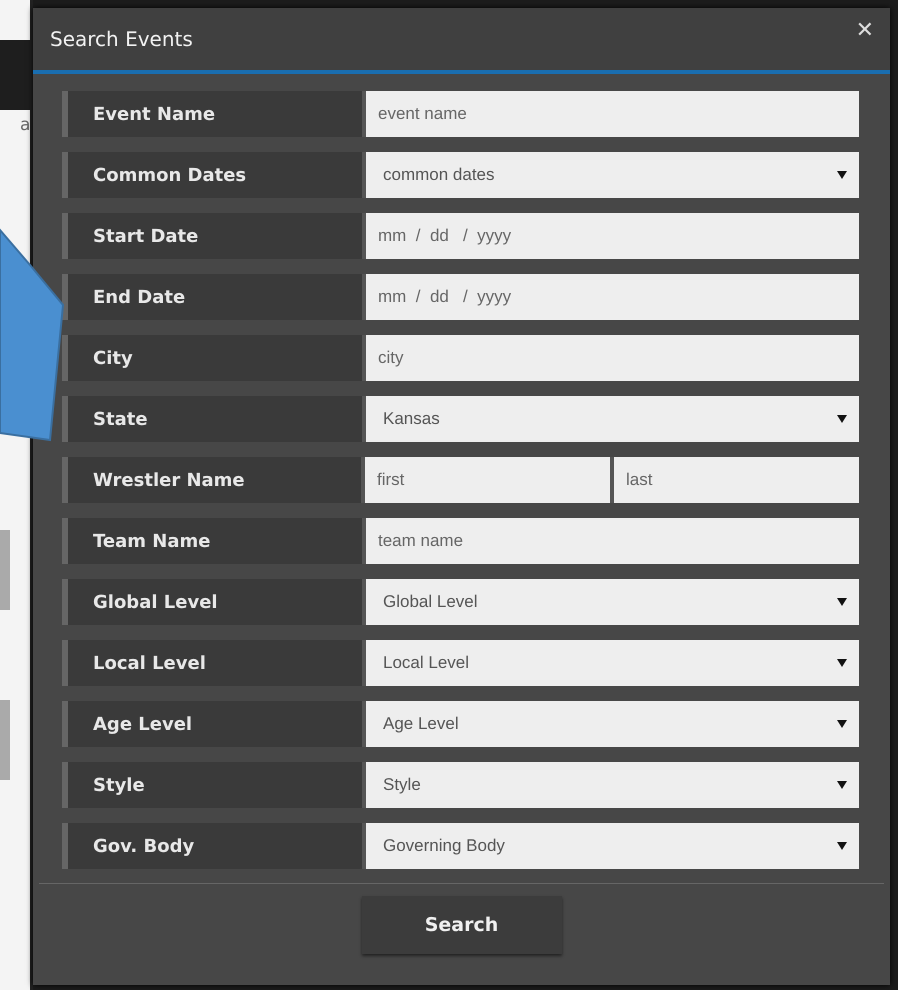 The width and height of the screenshot is (898, 990). What do you see at coordinates (212, 541) in the screenshot?
I see `field-label: Team Name` at bounding box center [212, 541].